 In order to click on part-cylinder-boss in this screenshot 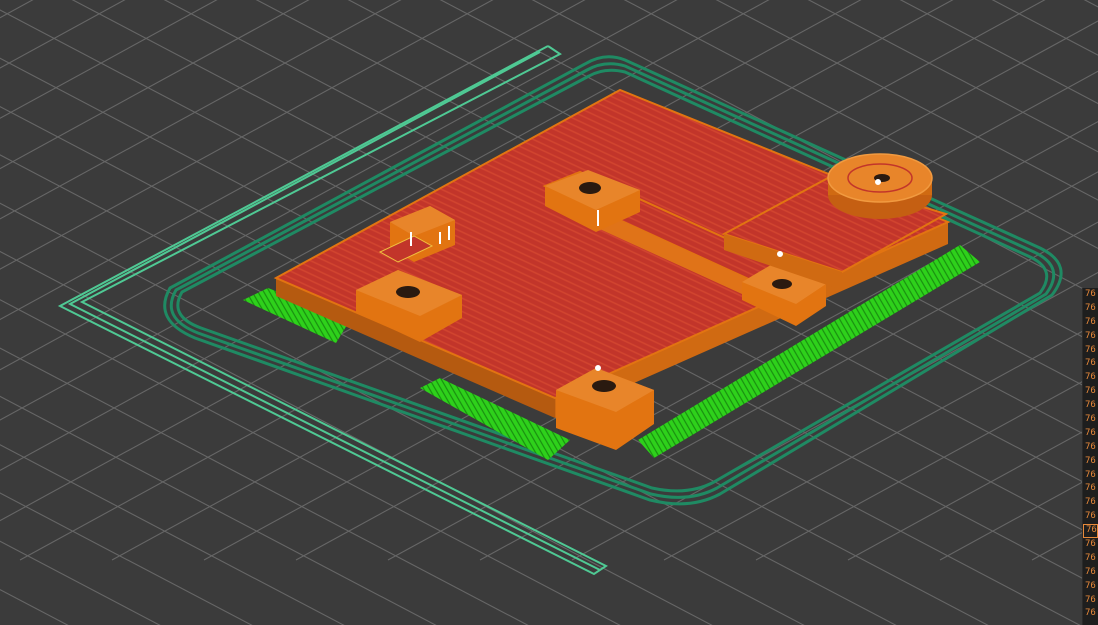, I will do `click(880, 186)`.